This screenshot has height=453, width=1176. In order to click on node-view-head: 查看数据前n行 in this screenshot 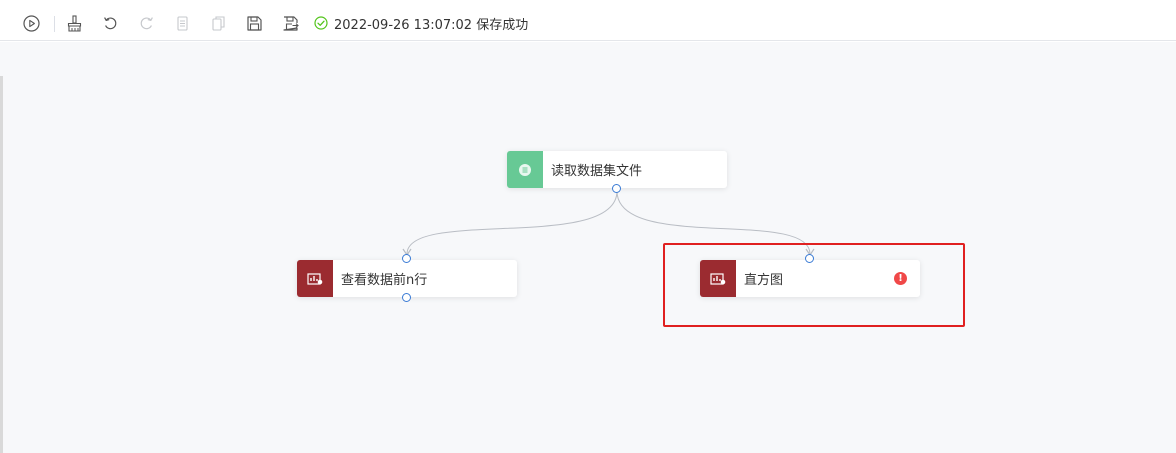, I will do `click(407, 278)`.